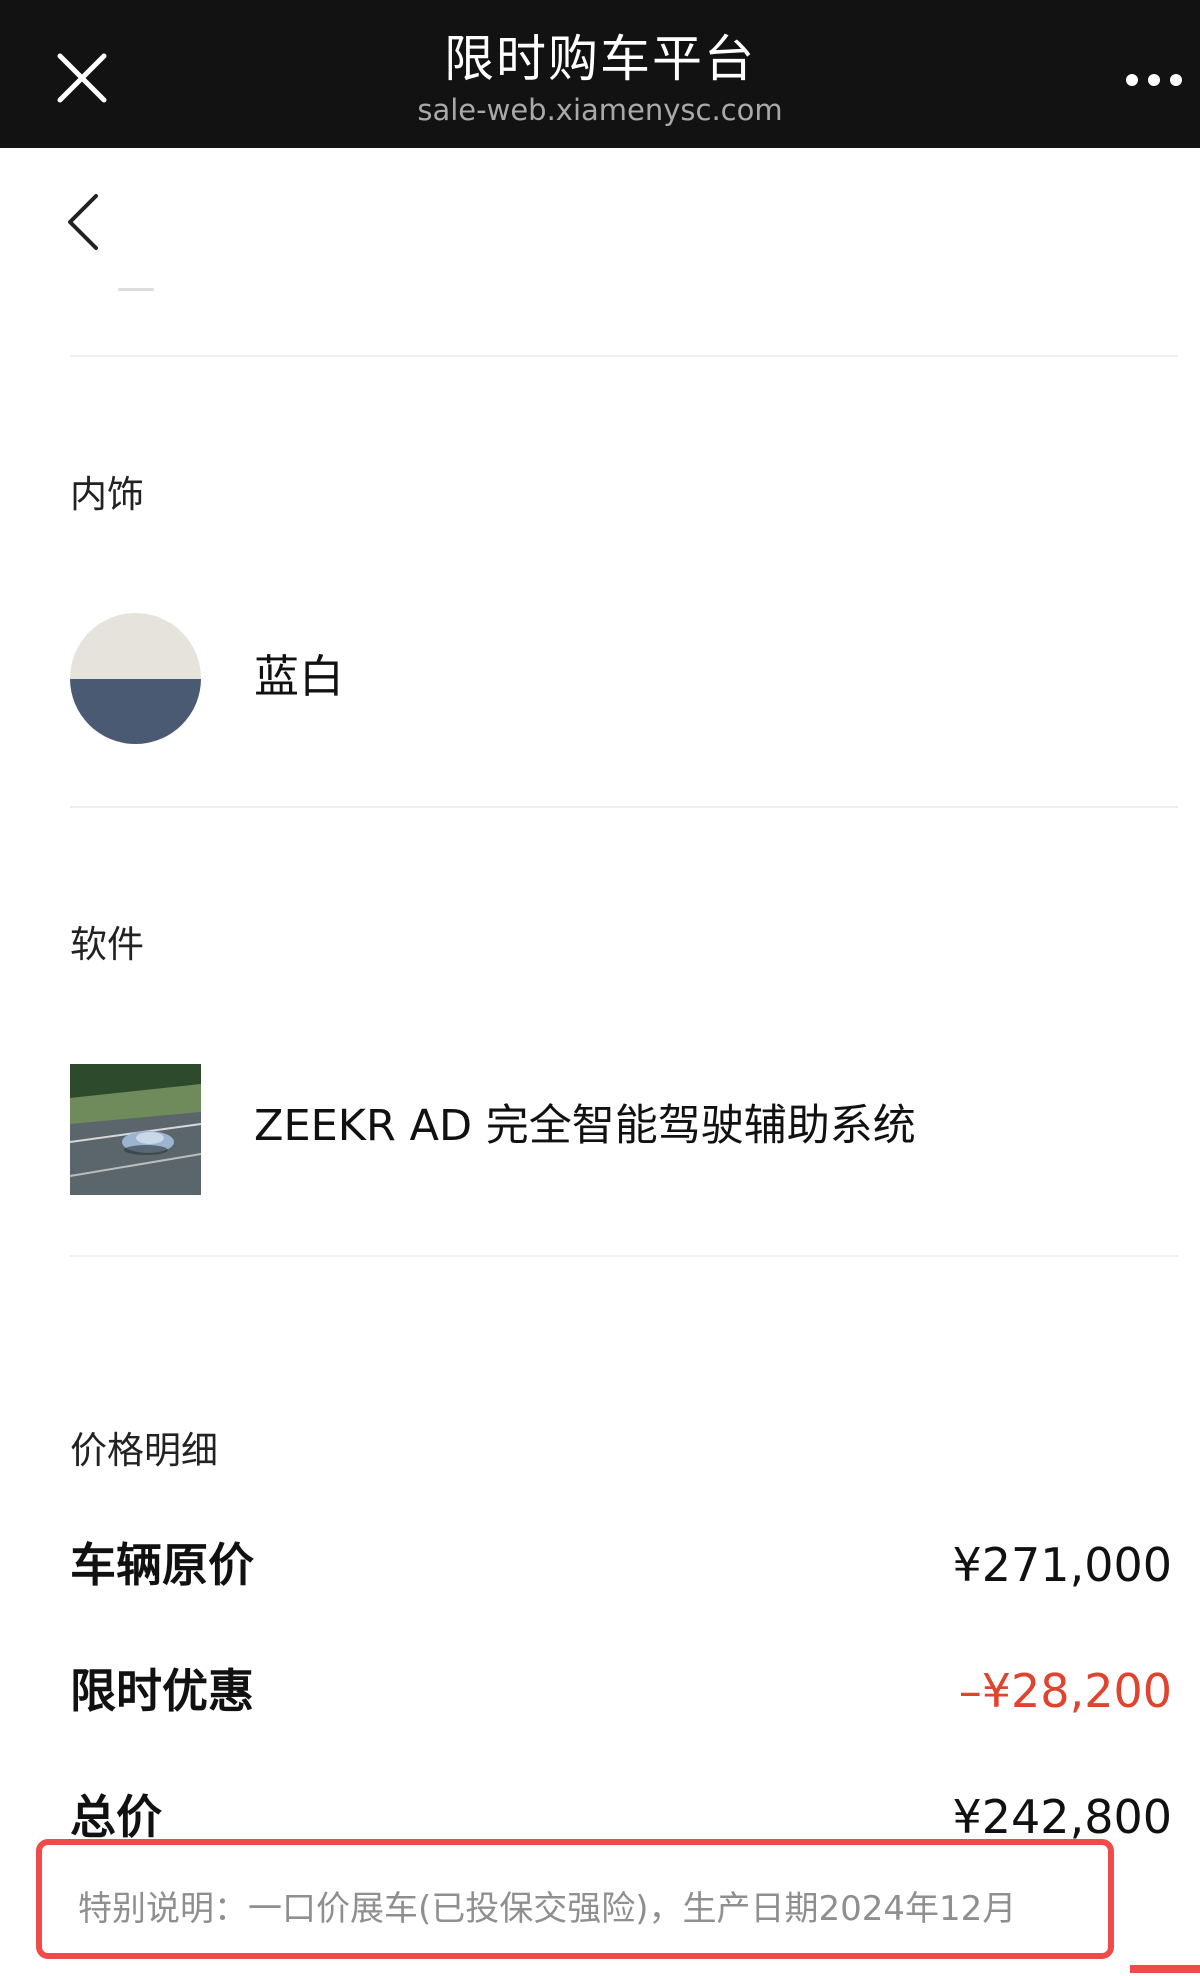 The height and width of the screenshot is (1976, 1200). What do you see at coordinates (84, 222) in the screenshot?
I see `chevron-left-icon` at bounding box center [84, 222].